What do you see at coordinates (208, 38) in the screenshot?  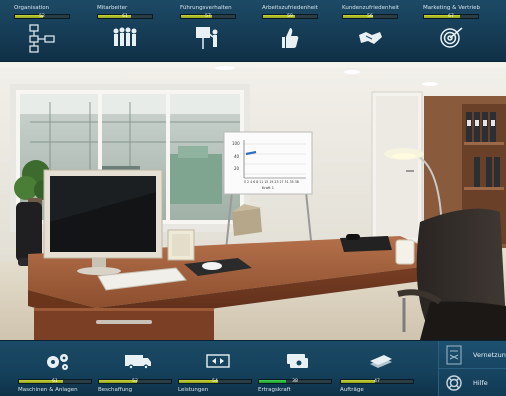 I see `presentation-icon` at bounding box center [208, 38].